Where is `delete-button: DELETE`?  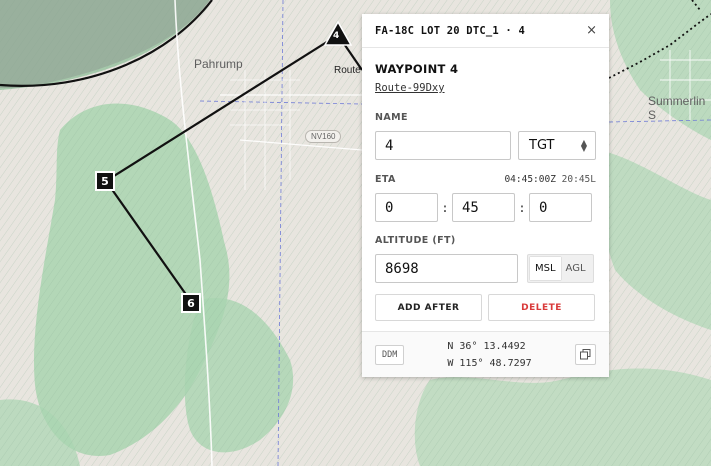
delete-button: DELETE is located at coordinates (541, 307).